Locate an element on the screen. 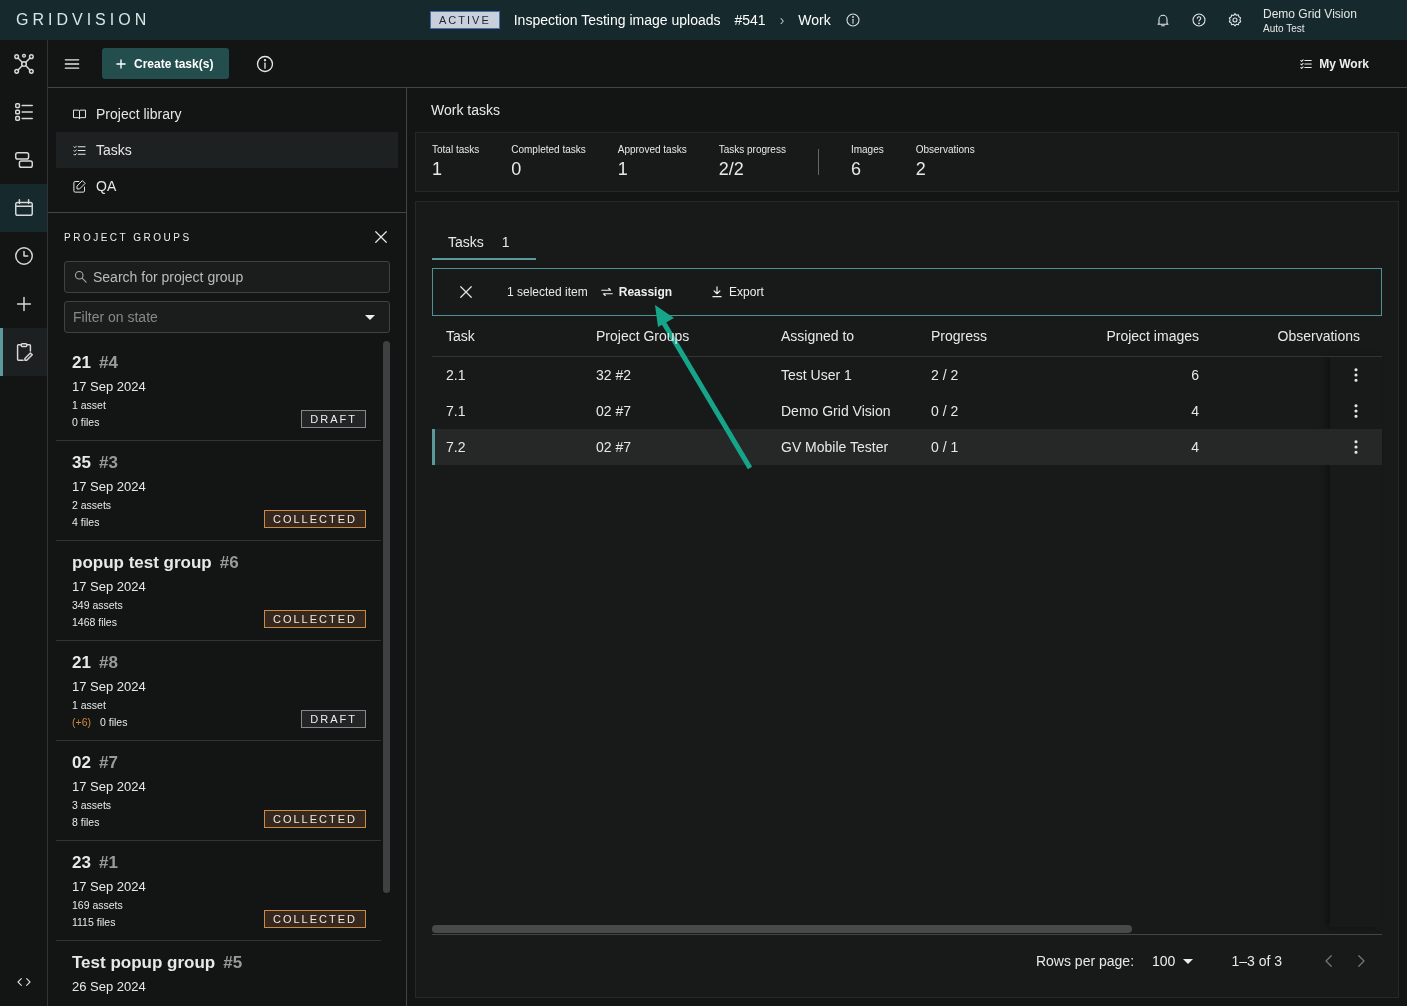 Image resolution: width=1407 pixels, height=1006 pixels. section-title: PROJECT GROUPS is located at coordinates (128, 237).